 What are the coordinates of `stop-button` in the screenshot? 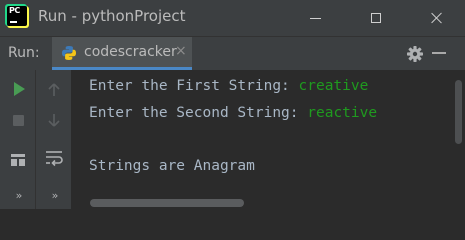 It's located at (18, 120).